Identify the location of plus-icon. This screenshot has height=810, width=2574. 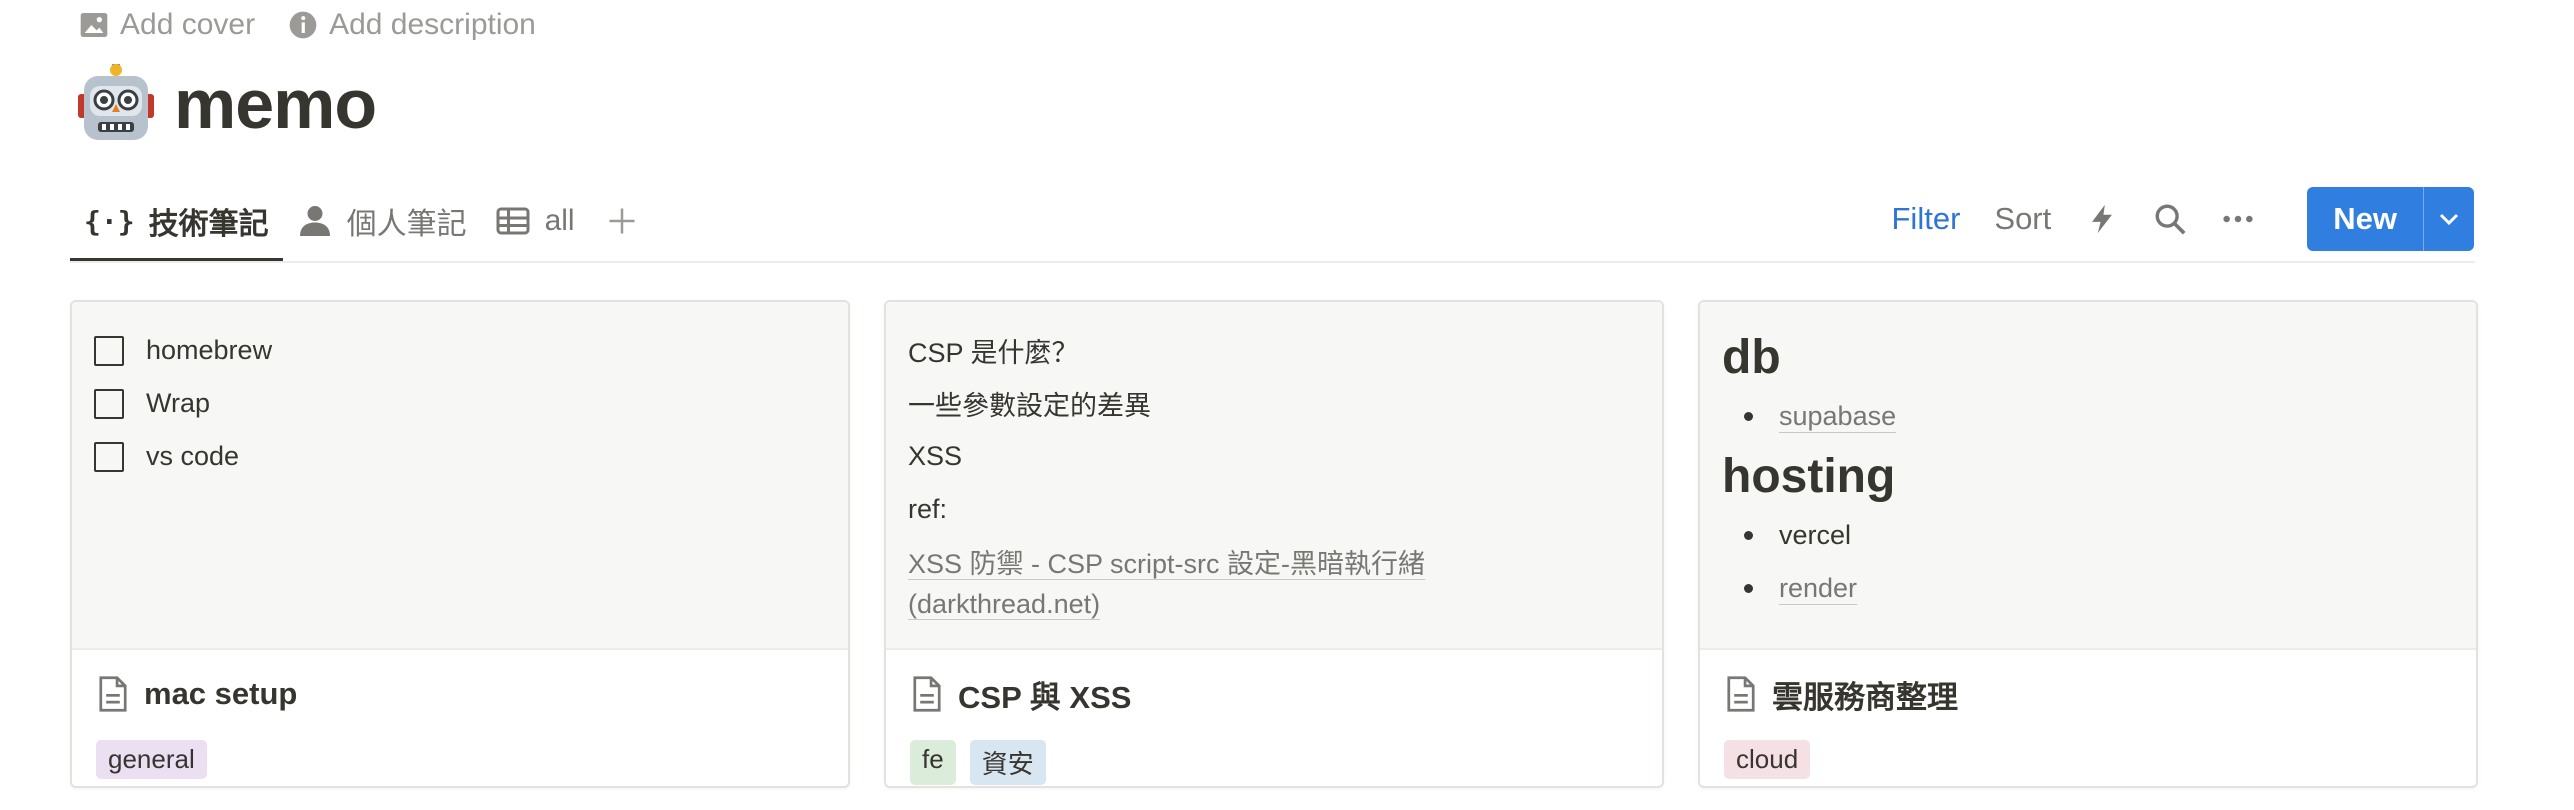
(622, 221).